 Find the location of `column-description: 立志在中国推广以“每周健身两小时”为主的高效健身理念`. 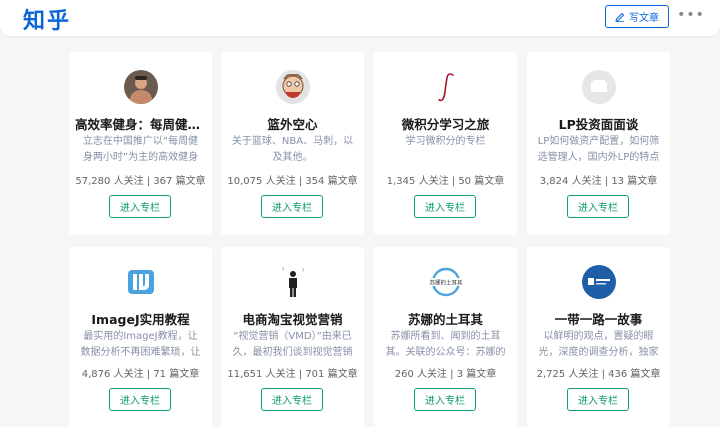

column-description: 立志在中国推广以“每周健身两小时”为主的高效健身理念 is located at coordinates (140, 149).